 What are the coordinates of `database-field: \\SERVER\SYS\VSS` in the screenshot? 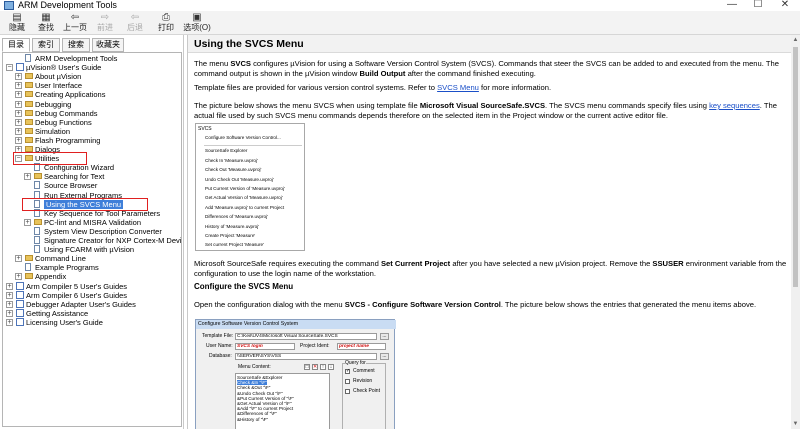 It's located at (306, 356).